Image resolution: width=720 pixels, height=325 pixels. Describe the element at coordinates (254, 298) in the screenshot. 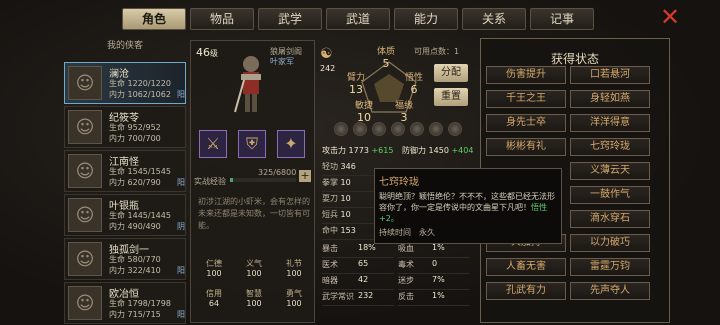

I see `morality-stat: 智慧 100` at that location.